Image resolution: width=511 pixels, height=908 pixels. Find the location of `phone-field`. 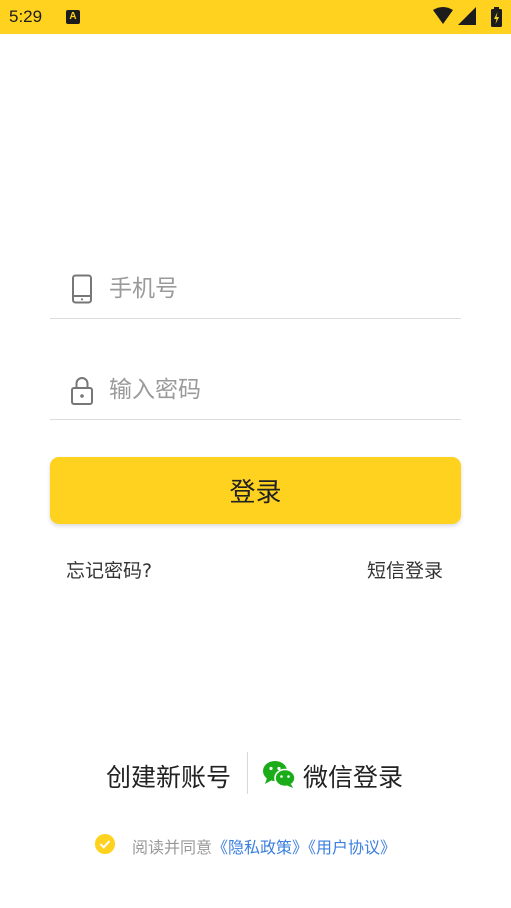

phone-field is located at coordinates (255, 290).